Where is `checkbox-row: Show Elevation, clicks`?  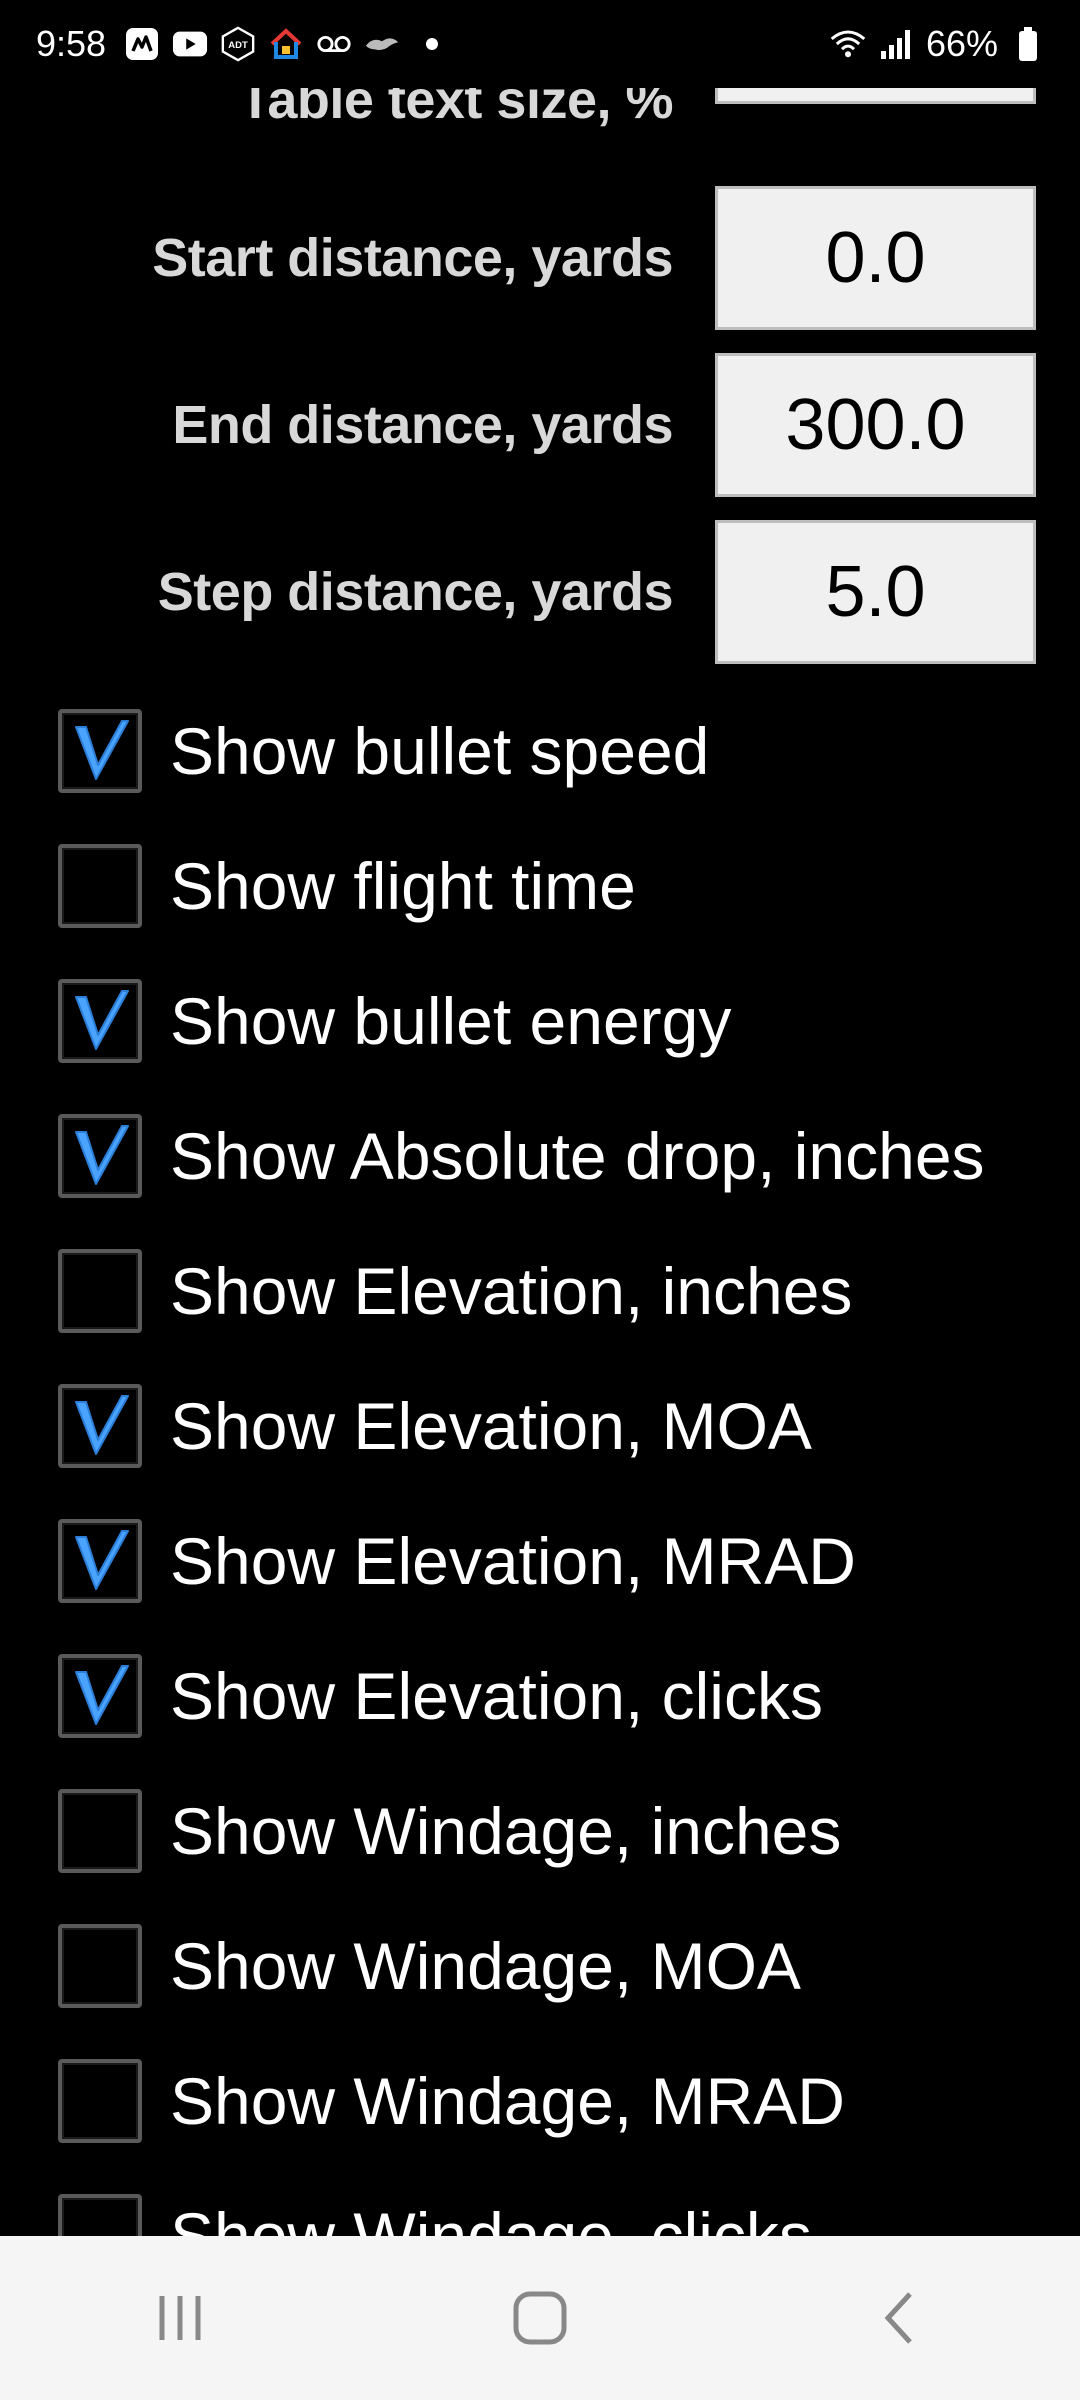
checkbox-row: Show Elevation, clicks is located at coordinates (540, 1696).